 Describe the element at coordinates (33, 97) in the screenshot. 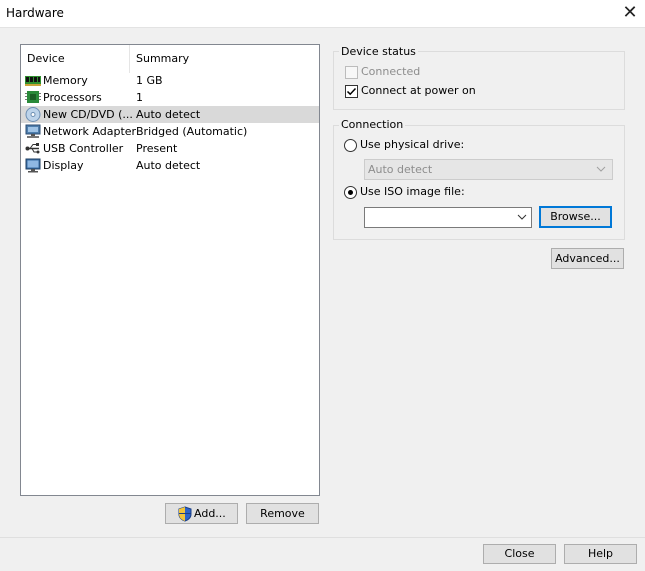

I see `processor-icon` at that location.